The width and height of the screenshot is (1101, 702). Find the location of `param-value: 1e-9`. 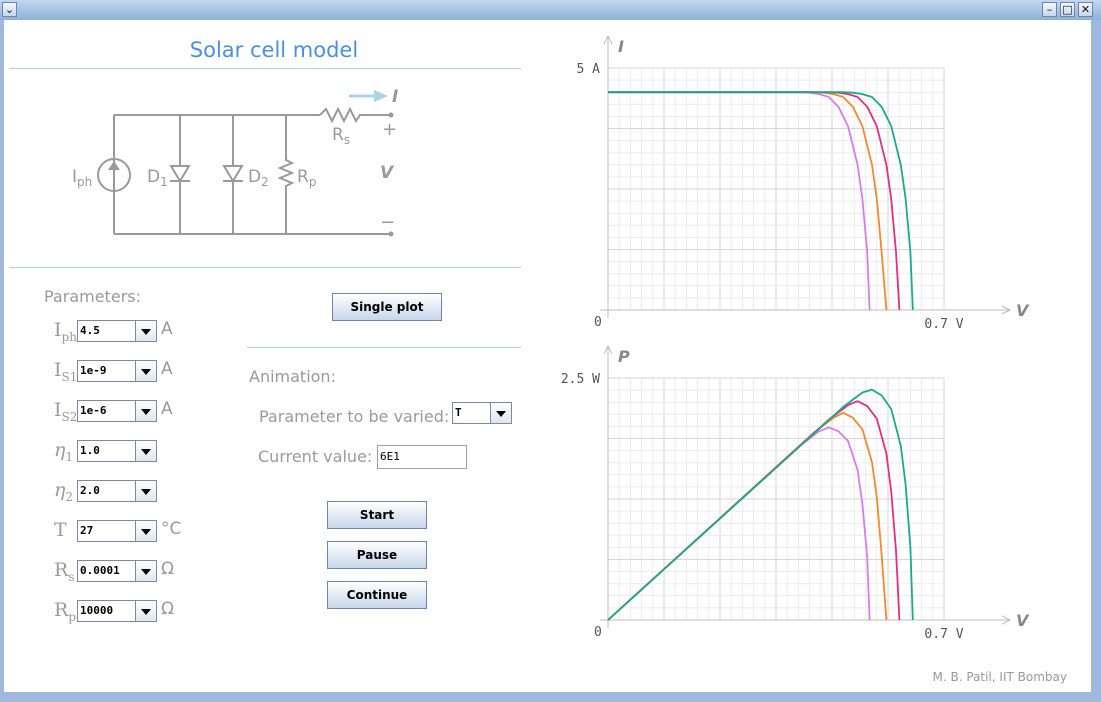

param-value: 1e-9 is located at coordinates (93, 370).